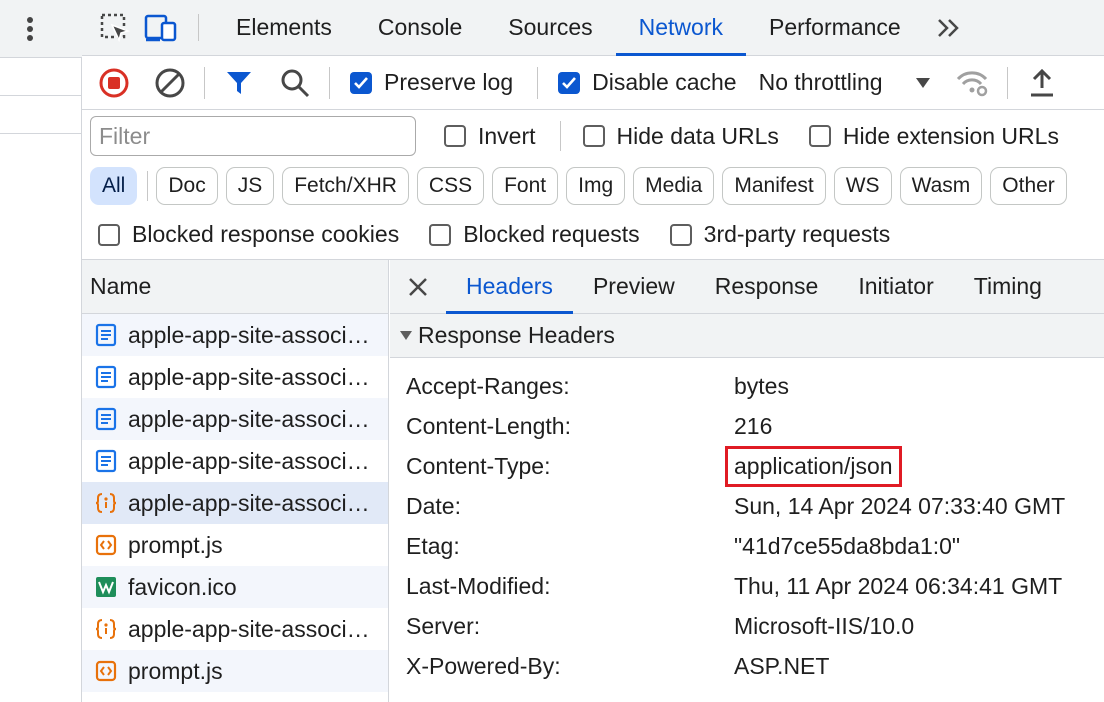  What do you see at coordinates (674, 186) in the screenshot?
I see `type-chip-media: Media` at bounding box center [674, 186].